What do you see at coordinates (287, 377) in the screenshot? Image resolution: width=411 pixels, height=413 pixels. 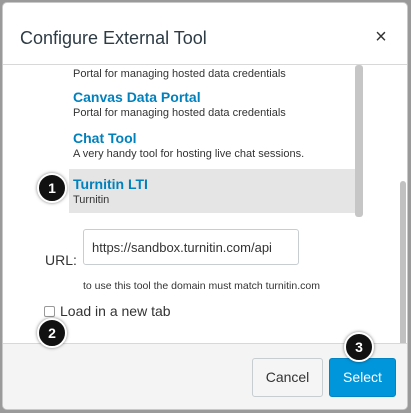 I see `cancel-button: Cancel` at bounding box center [287, 377].